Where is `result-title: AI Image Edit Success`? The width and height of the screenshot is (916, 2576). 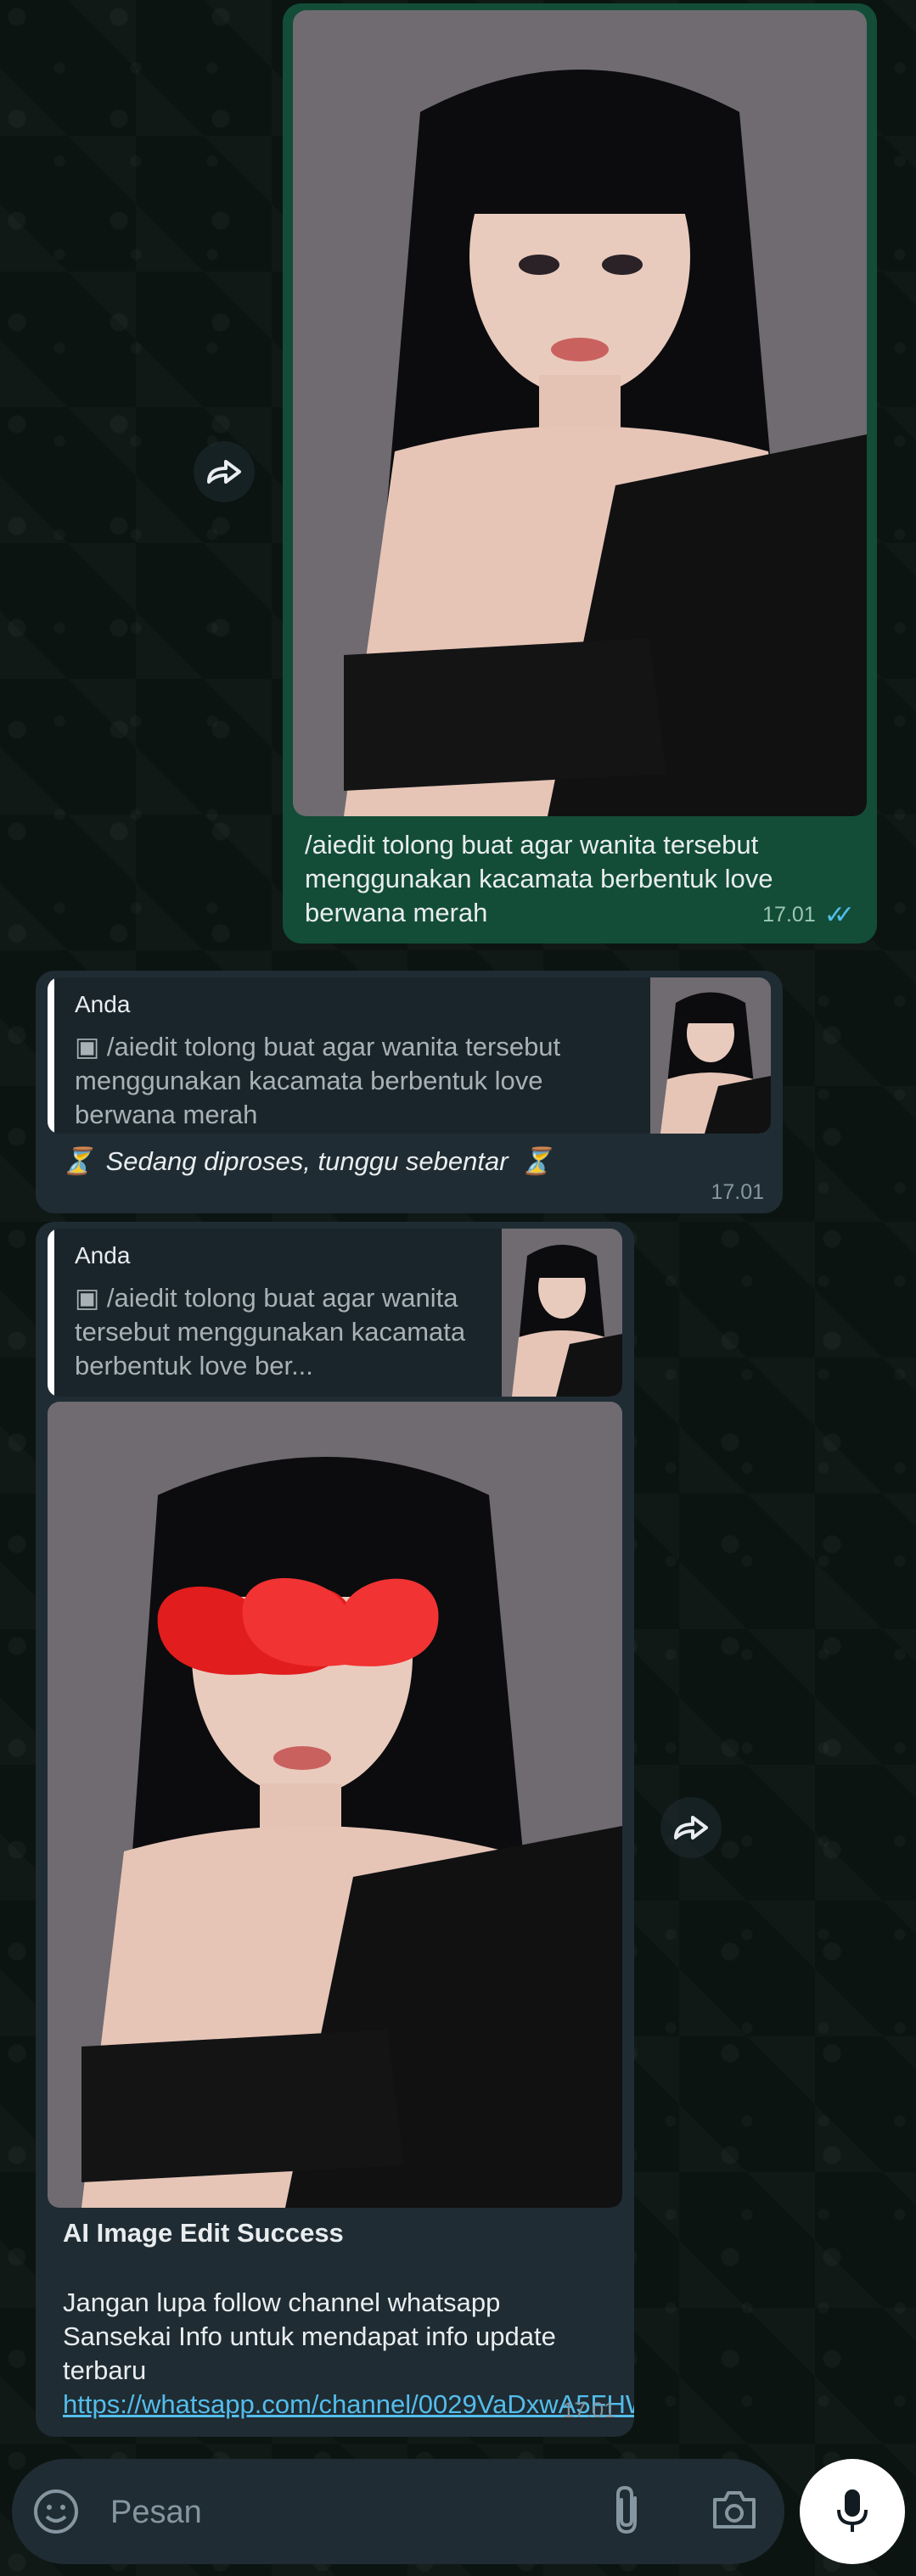
result-title: AI Image Edit Success is located at coordinates (204, 2233).